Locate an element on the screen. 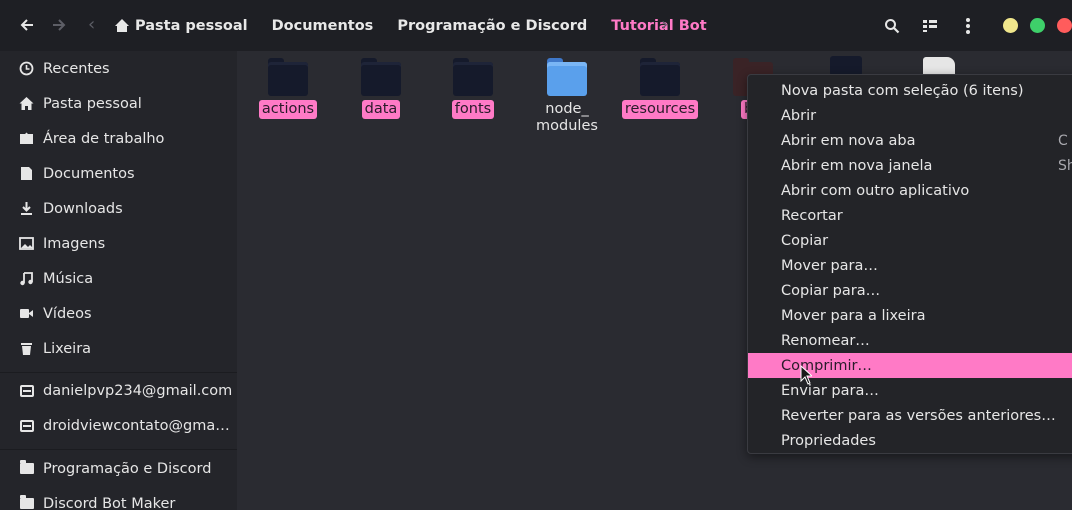  menu-item-label: Copiar is located at coordinates (805, 240).